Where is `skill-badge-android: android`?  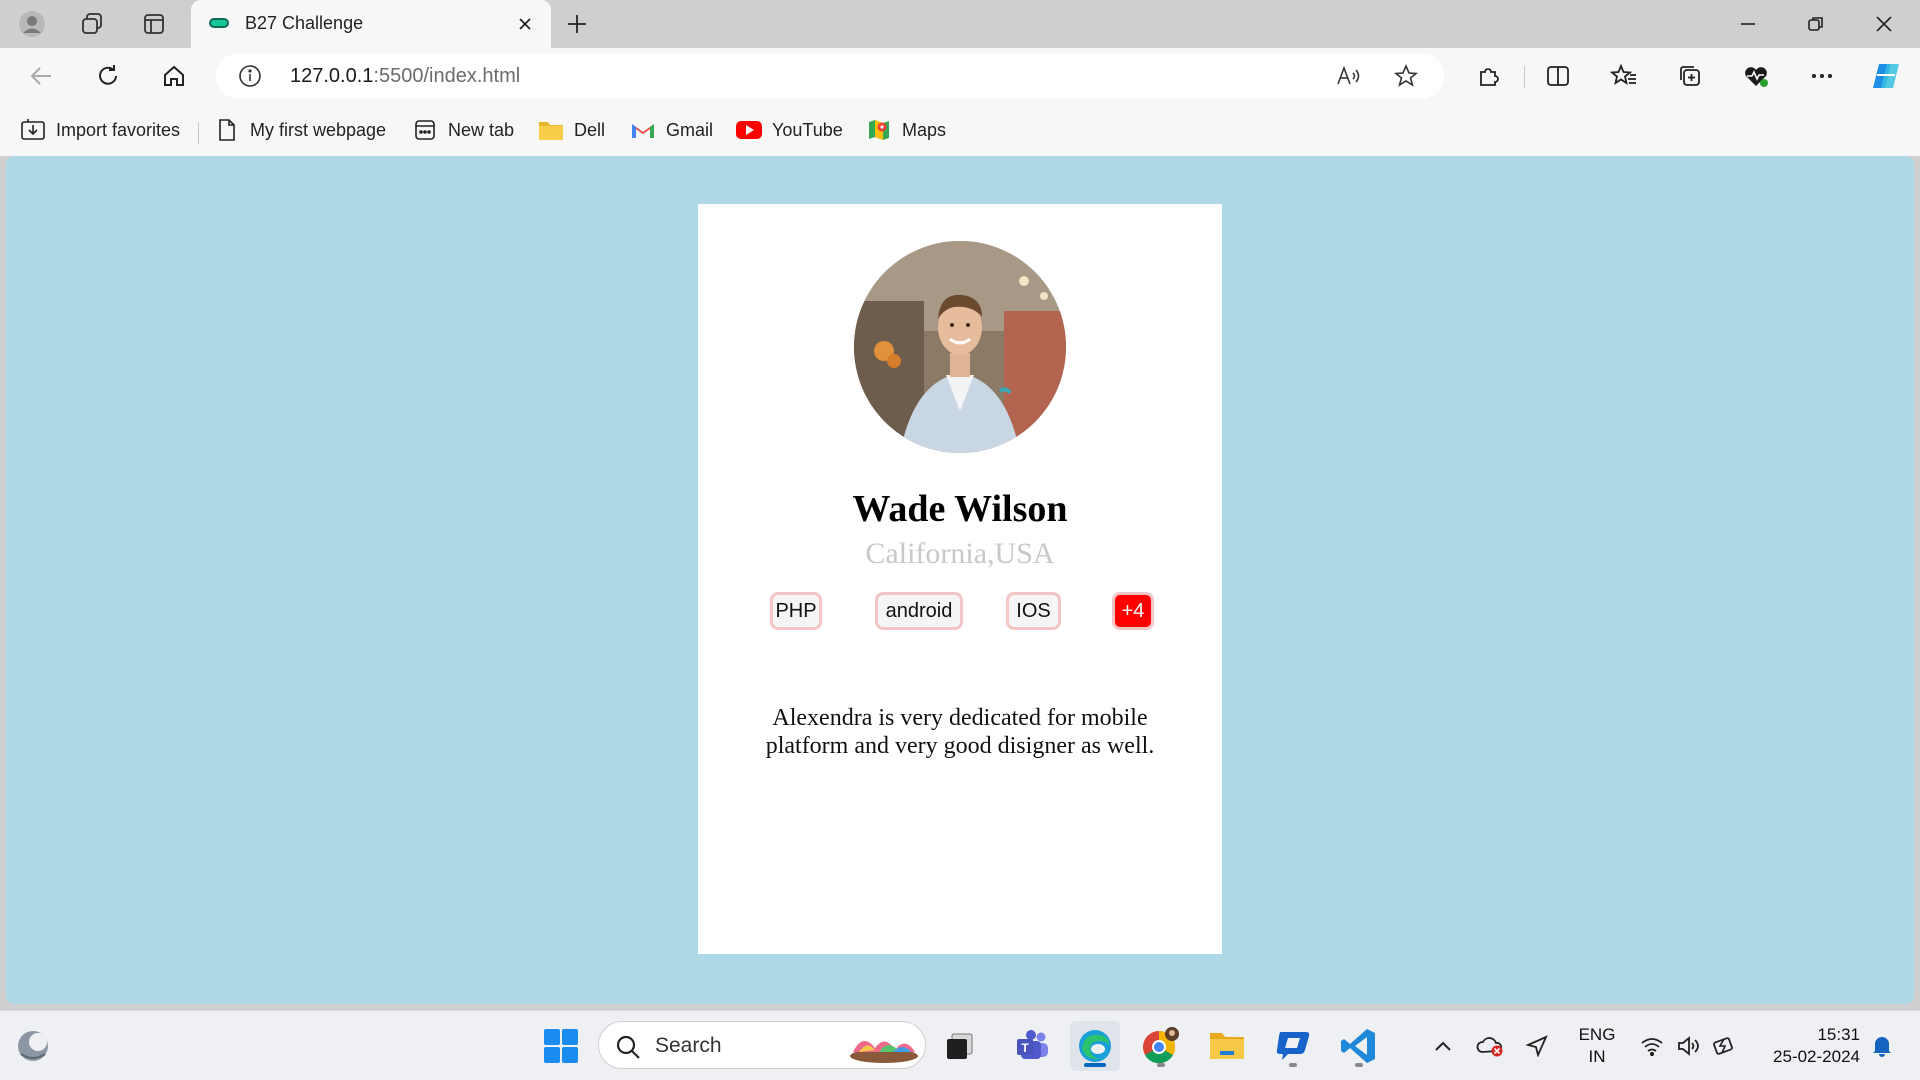 skill-badge-android: android is located at coordinates (919, 611).